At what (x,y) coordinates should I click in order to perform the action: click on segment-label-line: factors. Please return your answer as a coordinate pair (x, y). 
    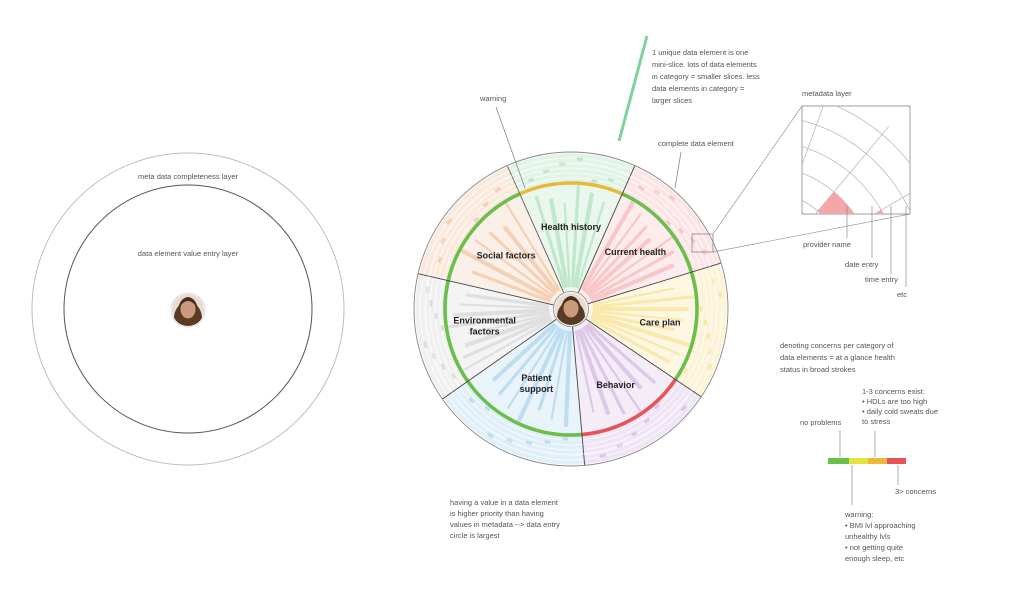
    Looking at the image, I should click on (485, 331).